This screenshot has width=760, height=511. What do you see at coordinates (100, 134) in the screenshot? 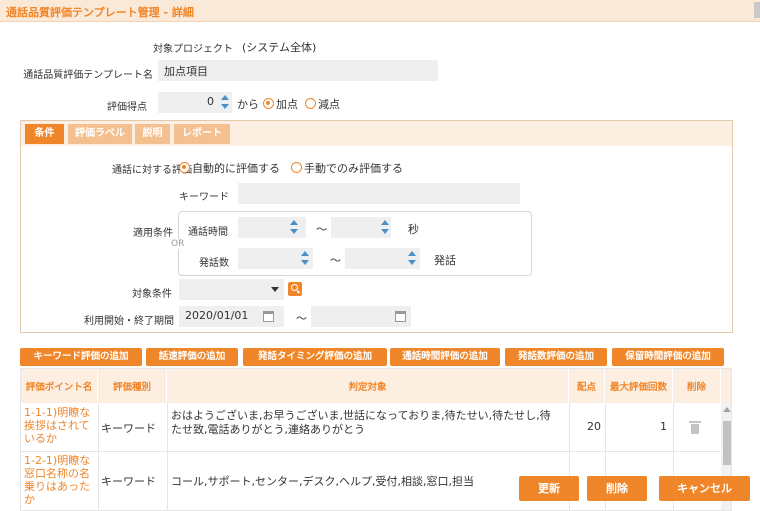
I see `tab-eval-label: 評価ラベル` at bounding box center [100, 134].